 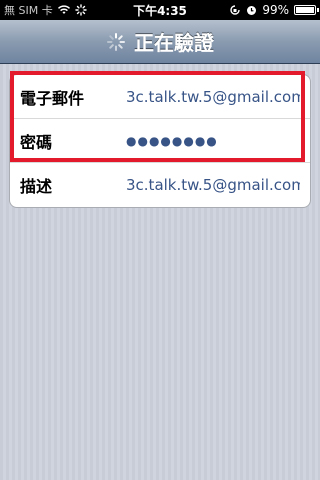 What do you see at coordinates (81, 10) in the screenshot?
I see `network-activity-icon` at bounding box center [81, 10].